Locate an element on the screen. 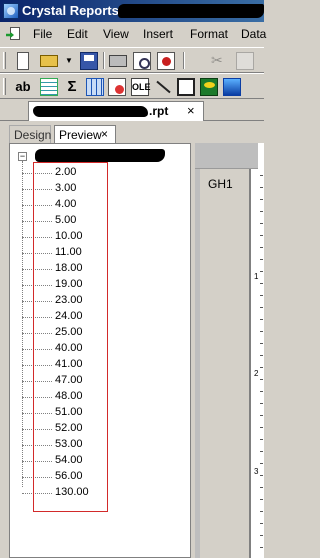  toolbar-separator is located at coordinates (104, 60).